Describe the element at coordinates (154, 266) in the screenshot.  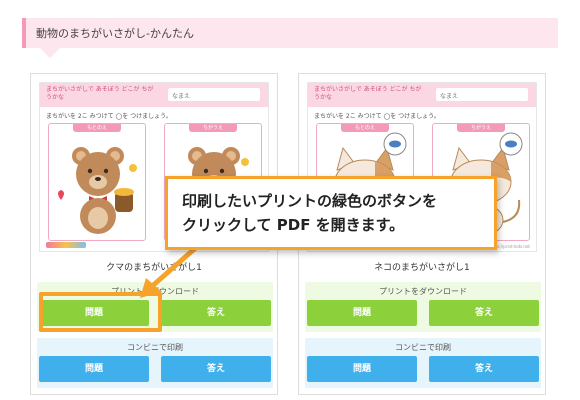
I see `print-title: クマのまちがいさがし1` at that location.